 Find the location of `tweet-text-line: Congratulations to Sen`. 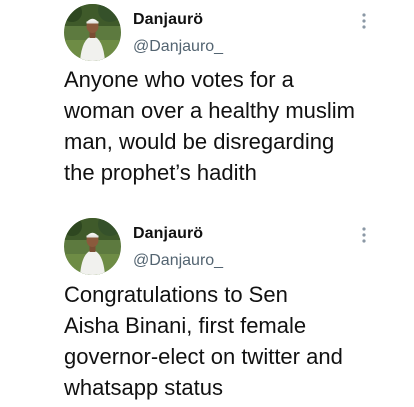

tweet-text-line: Congratulations to Sen is located at coordinates (176, 294).